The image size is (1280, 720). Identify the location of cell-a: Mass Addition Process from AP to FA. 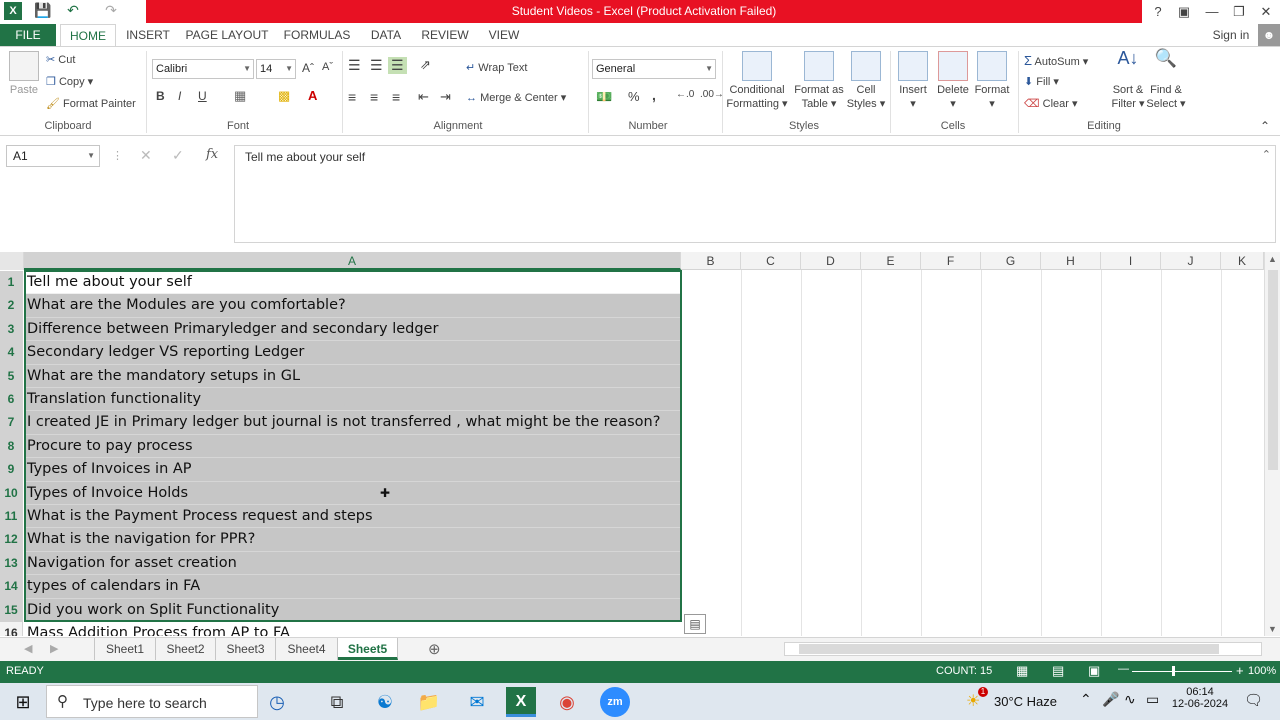
(352, 629).